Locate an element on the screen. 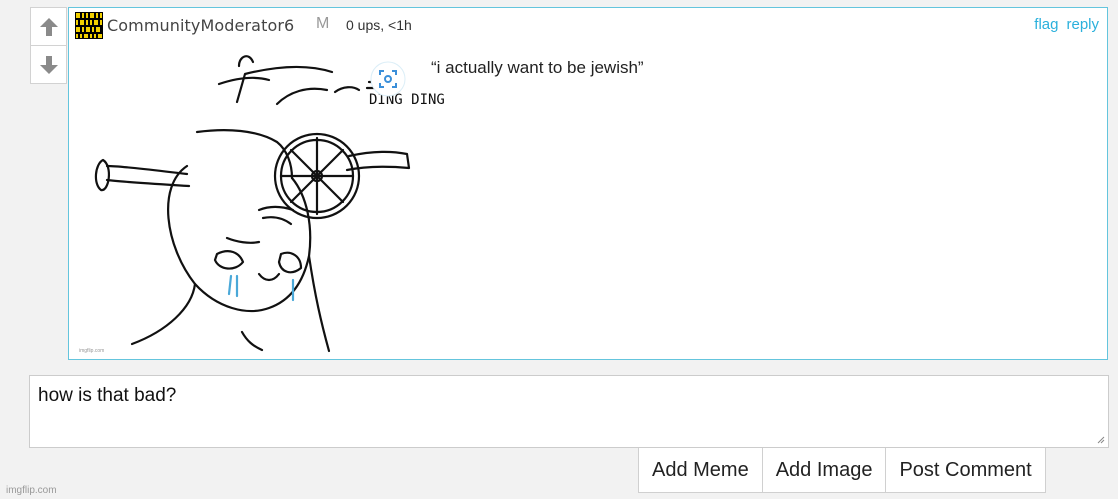 The height and width of the screenshot is (499, 1118). mod-badge: M is located at coordinates (323, 23).